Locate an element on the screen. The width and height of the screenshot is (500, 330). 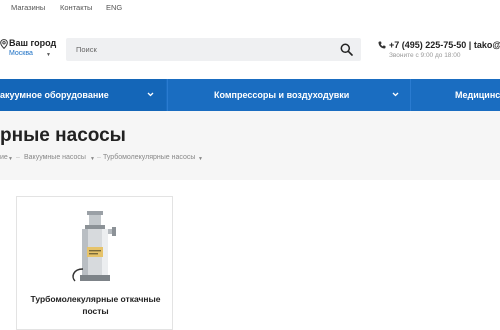
contacts-link: Контакты is located at coordinates (76, 7).